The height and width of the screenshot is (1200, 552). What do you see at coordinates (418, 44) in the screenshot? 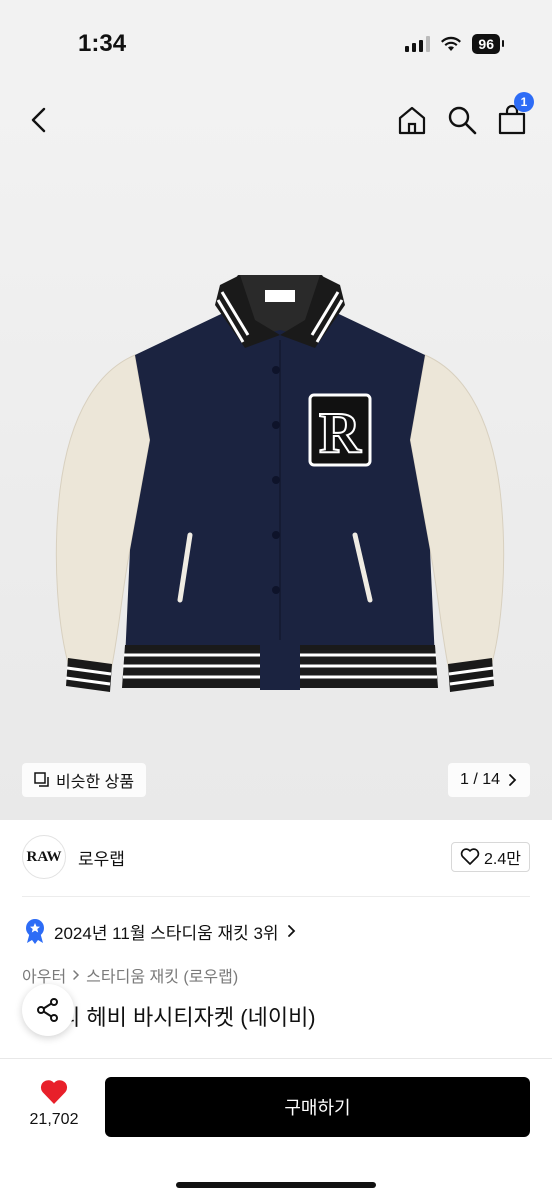
I see `signal-icon` at bounding box center [418, 44].